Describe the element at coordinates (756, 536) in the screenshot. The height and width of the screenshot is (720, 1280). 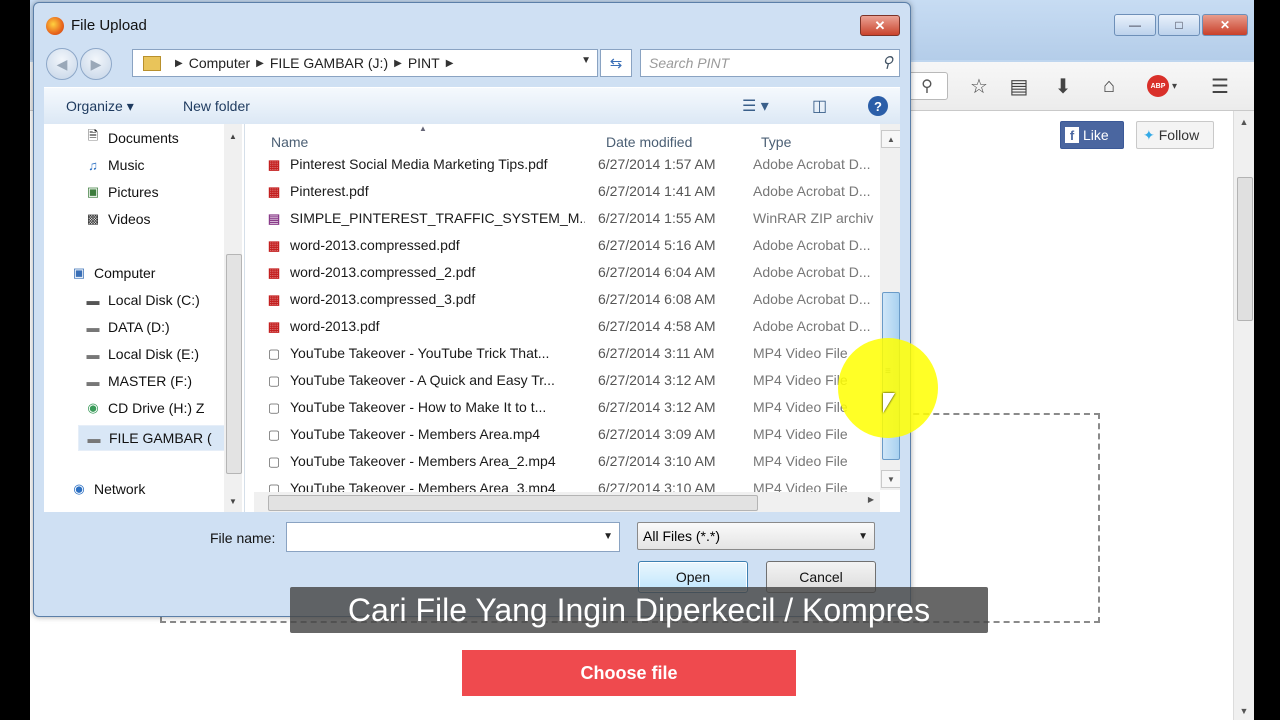
I see `file-type-select: All Files (*.*) ▼` at that location.